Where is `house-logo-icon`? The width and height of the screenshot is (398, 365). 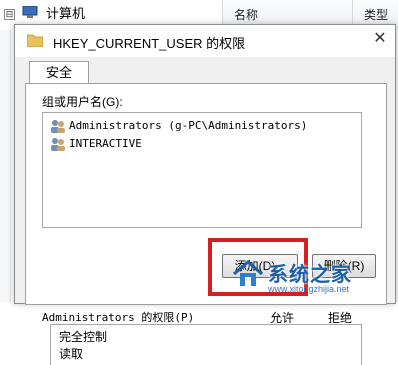 house-logo-icon is located at coordinates (248, 273).